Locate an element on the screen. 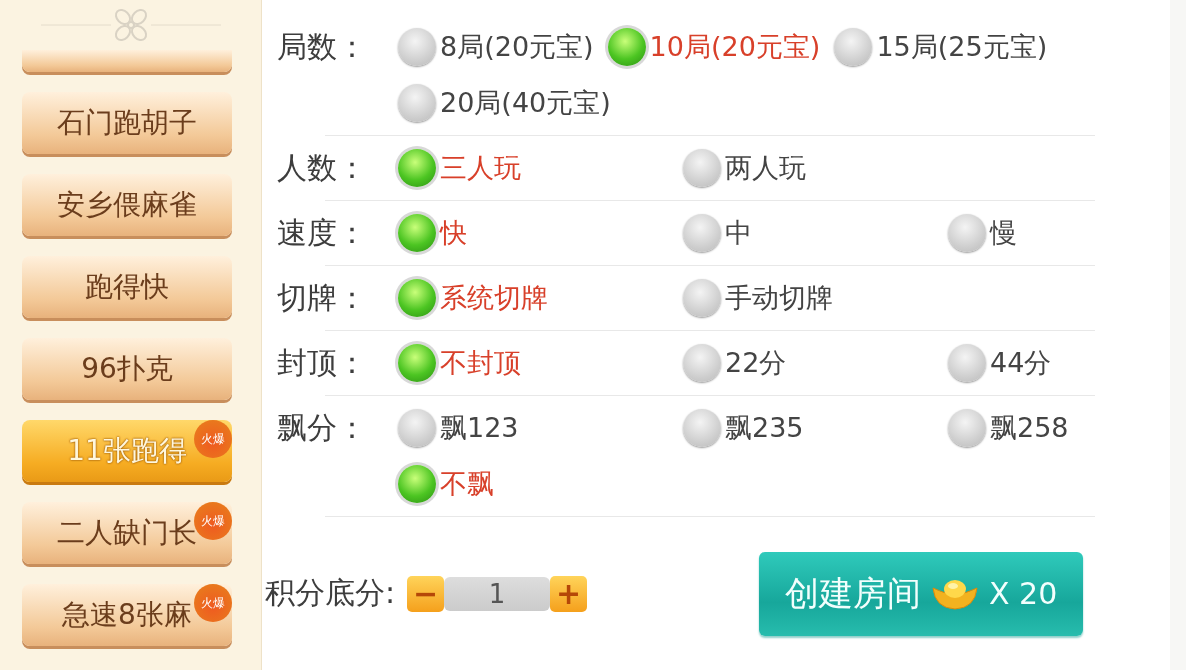 The width and height of the screenshot is (1186, 670). radio-option: 快 is located at coordinates (540, 233).